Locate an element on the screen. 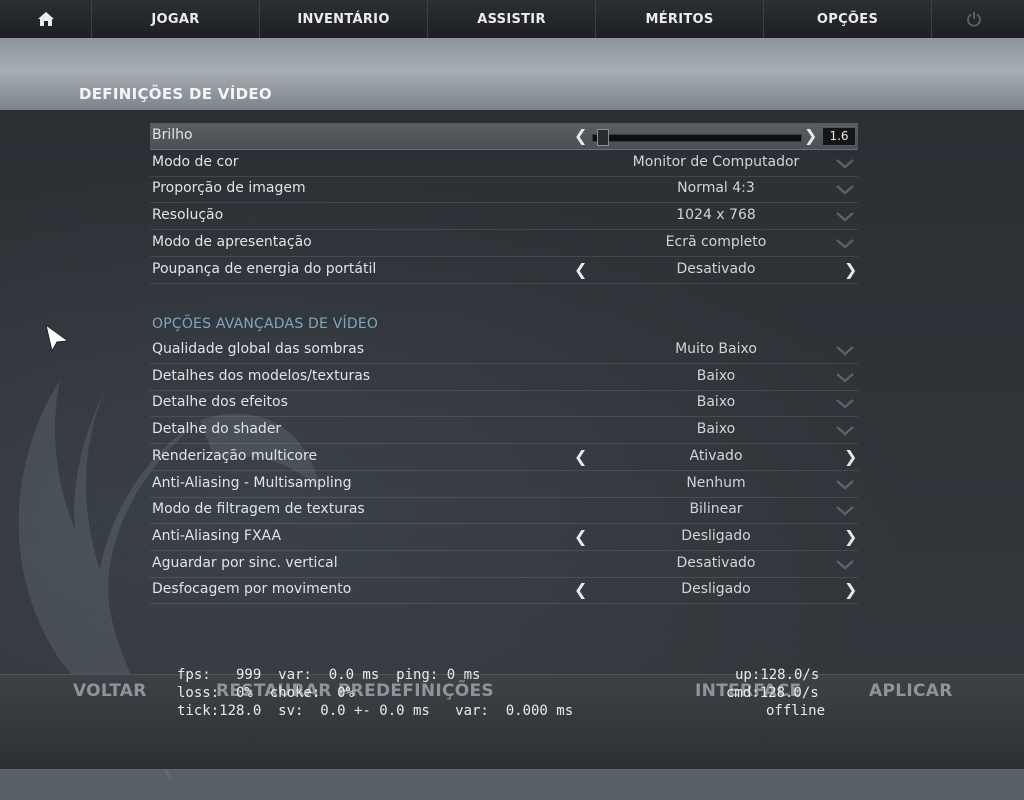 Image resolution: width=1024 pixels, height=800 pixels. setting-row: Anti-Aliasing - Multisampling Nenhum is located at coordinates (504, 484).